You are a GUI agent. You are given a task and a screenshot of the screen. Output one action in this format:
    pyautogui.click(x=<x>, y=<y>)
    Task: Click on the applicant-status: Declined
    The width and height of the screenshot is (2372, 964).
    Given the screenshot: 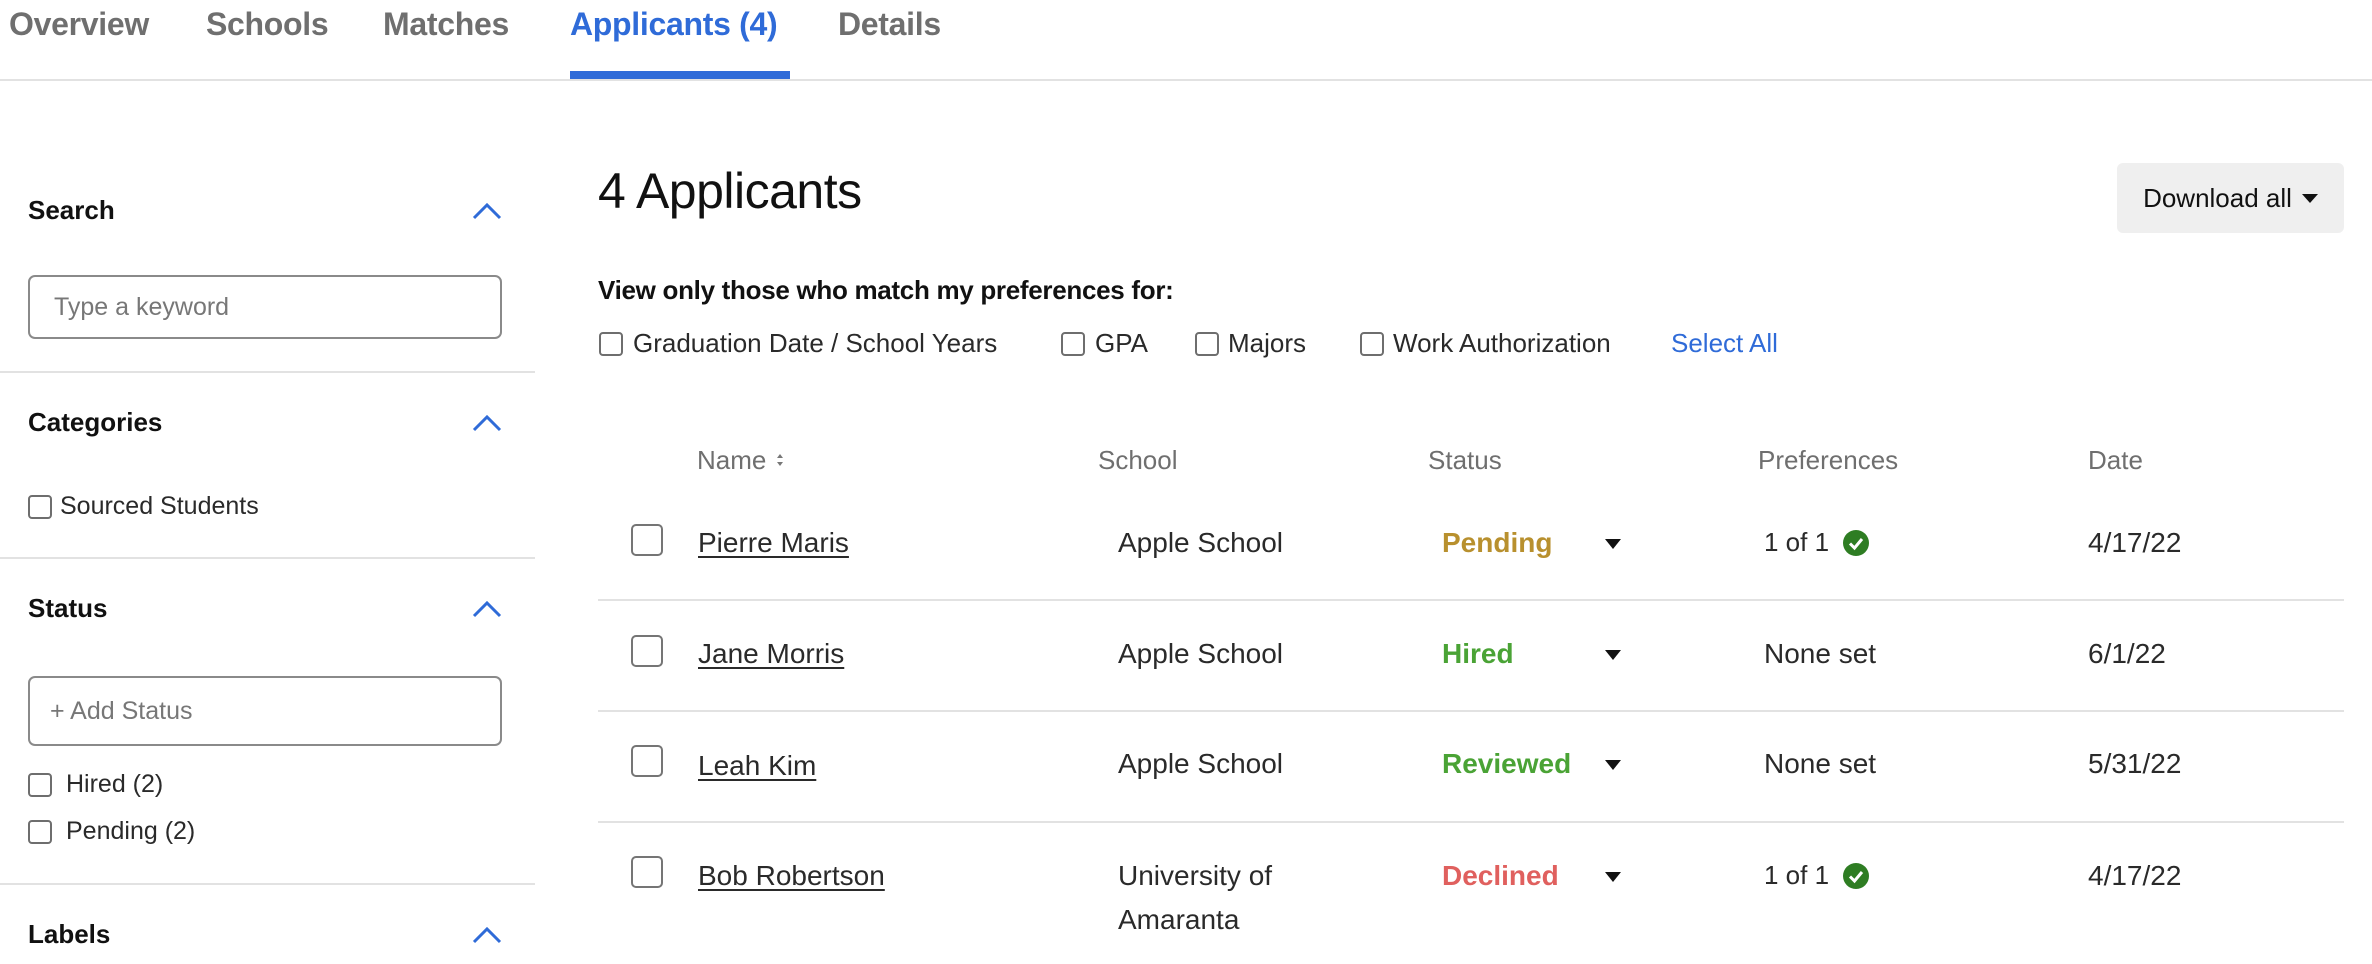 What is the action you would take?
    pyautogui.click(x=1500, y=875)
    